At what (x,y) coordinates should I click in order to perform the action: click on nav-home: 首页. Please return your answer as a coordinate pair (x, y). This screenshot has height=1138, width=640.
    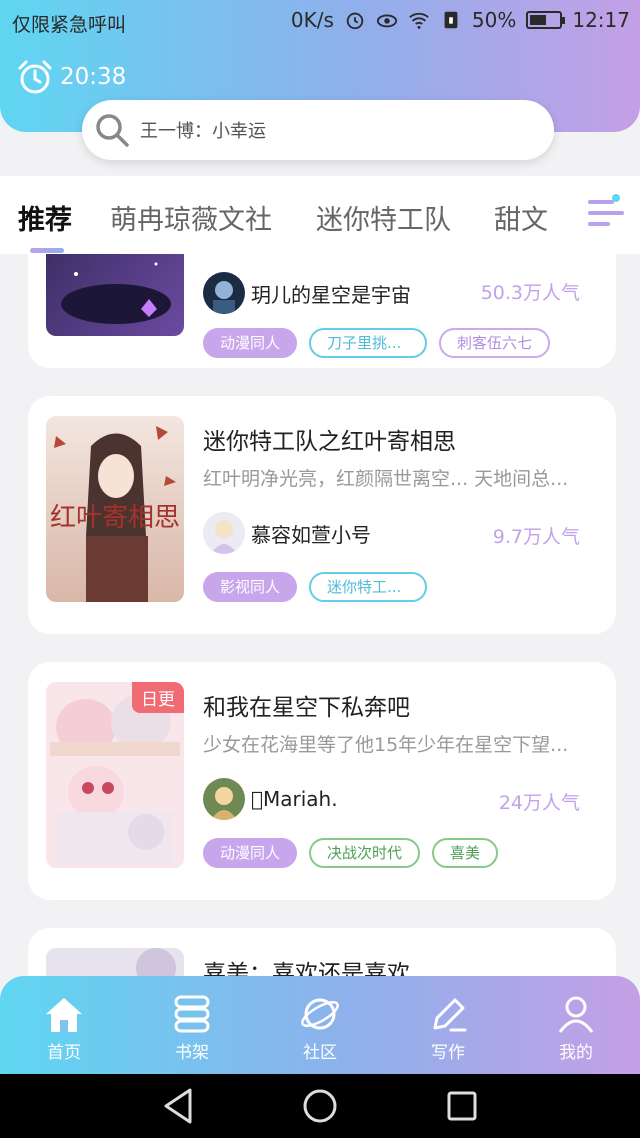
    Looking at the image, I should click on (64, 1025).